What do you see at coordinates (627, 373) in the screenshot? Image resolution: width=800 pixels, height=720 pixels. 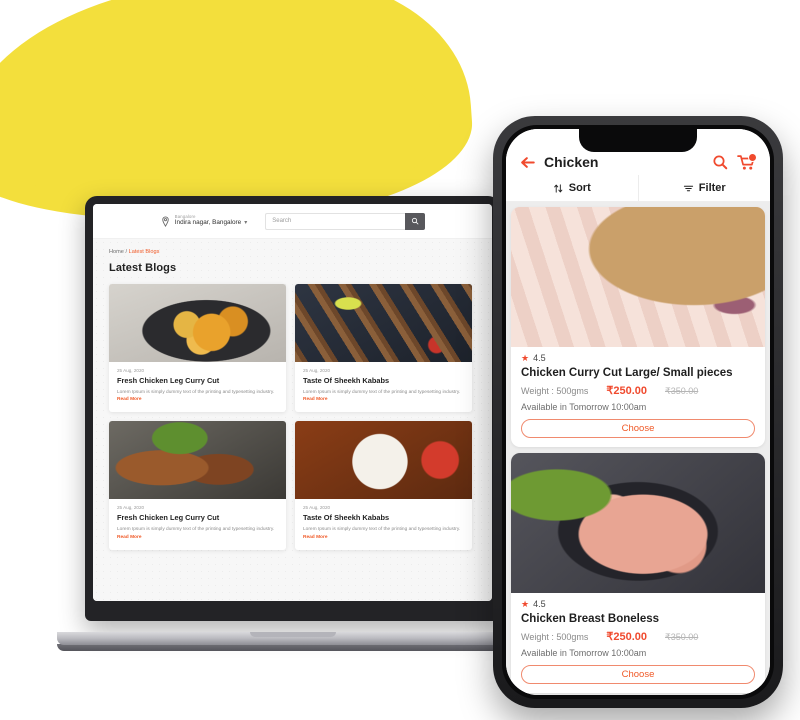 I see `product-name: Chicken Curry Cut Large/ Small pieces` at bounding box center [627, 373].